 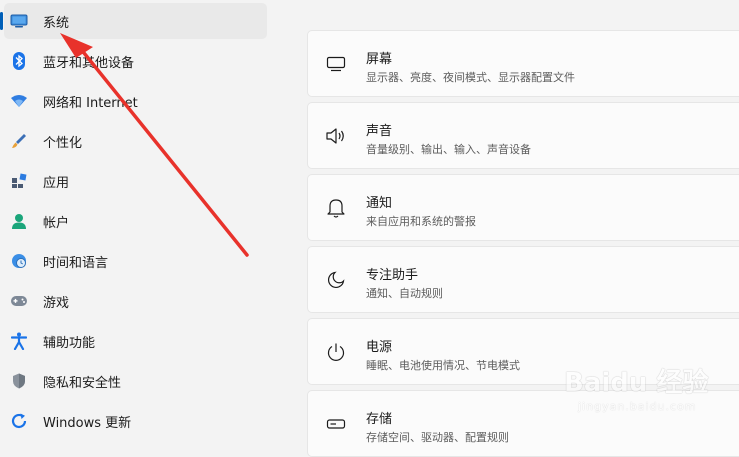 I want to click on active-indicator, so click(x=1, y=21).